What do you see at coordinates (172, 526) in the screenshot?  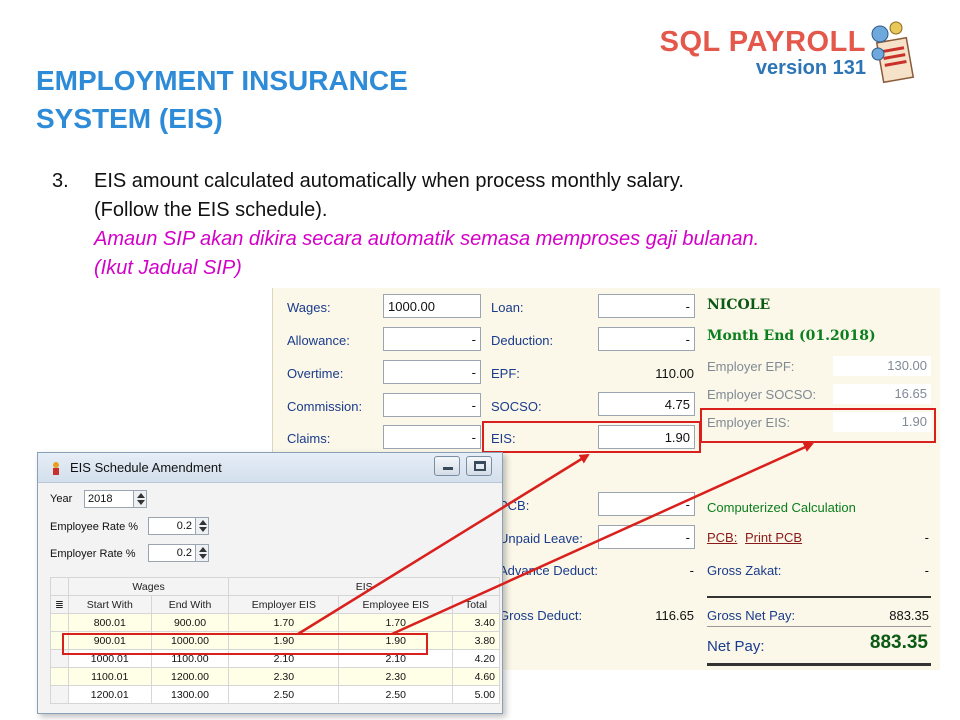 I see `employee-rate-input: 0.2` at bounding box center [172, 526].